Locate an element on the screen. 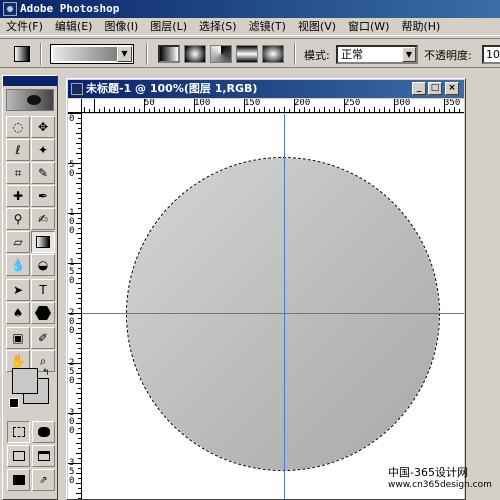 This screenshot has width=500, height=500. ruler-label: 250 is located at coordinates (352, 103).